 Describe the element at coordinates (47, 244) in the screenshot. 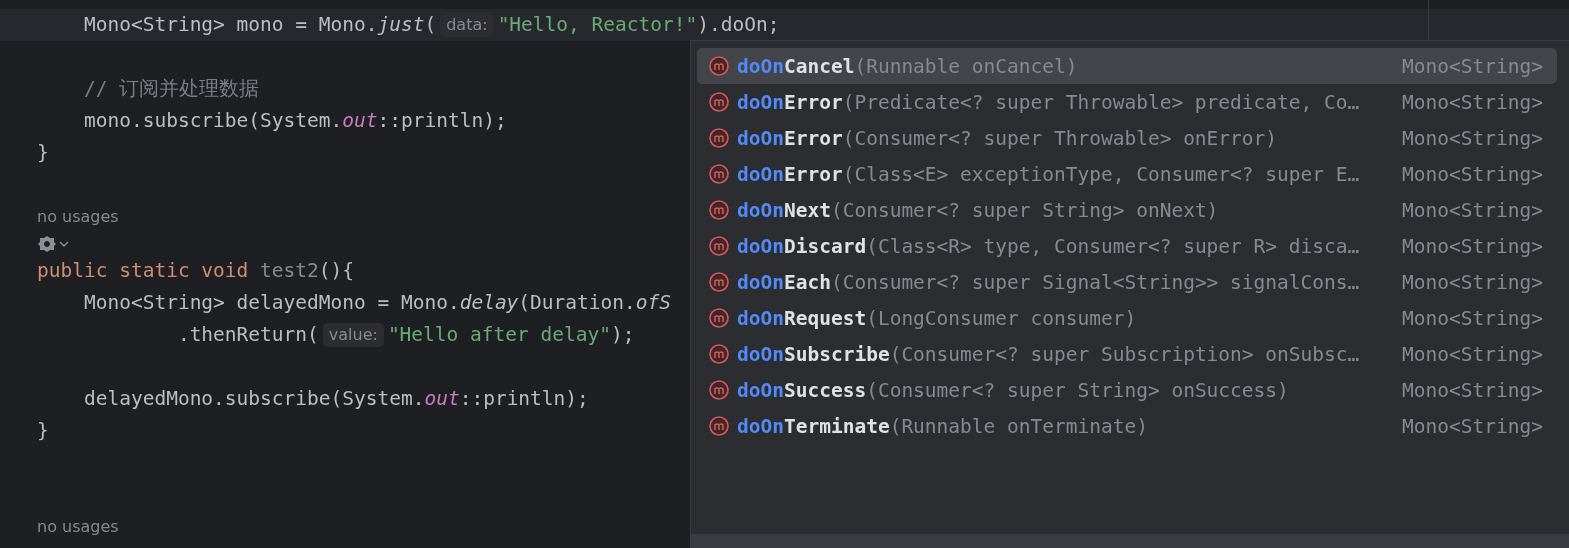

I see `gear-icon` at that location.